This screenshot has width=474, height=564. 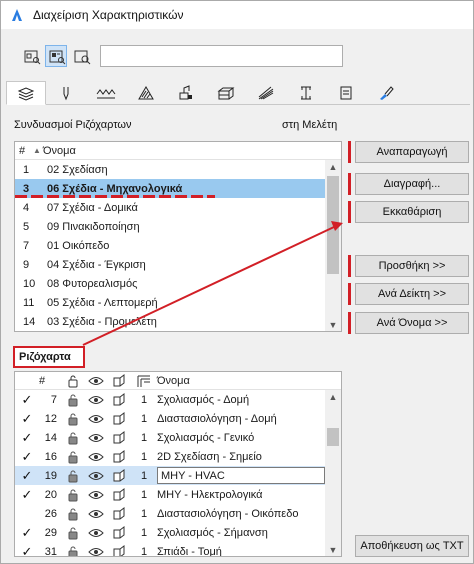 I want to click on save-txt-button: Αποθήκευση ως TXT, so click(x=412, y=546).